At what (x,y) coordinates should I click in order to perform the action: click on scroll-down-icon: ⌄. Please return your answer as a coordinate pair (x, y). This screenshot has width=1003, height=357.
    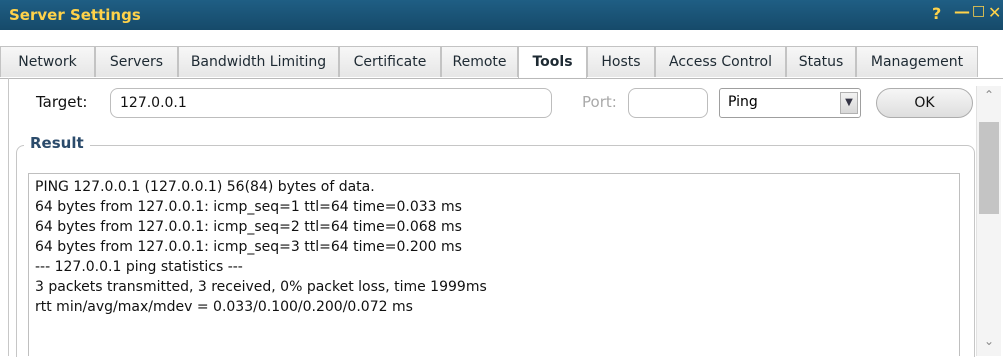
    Looking at the image, I should click on (989, 341).